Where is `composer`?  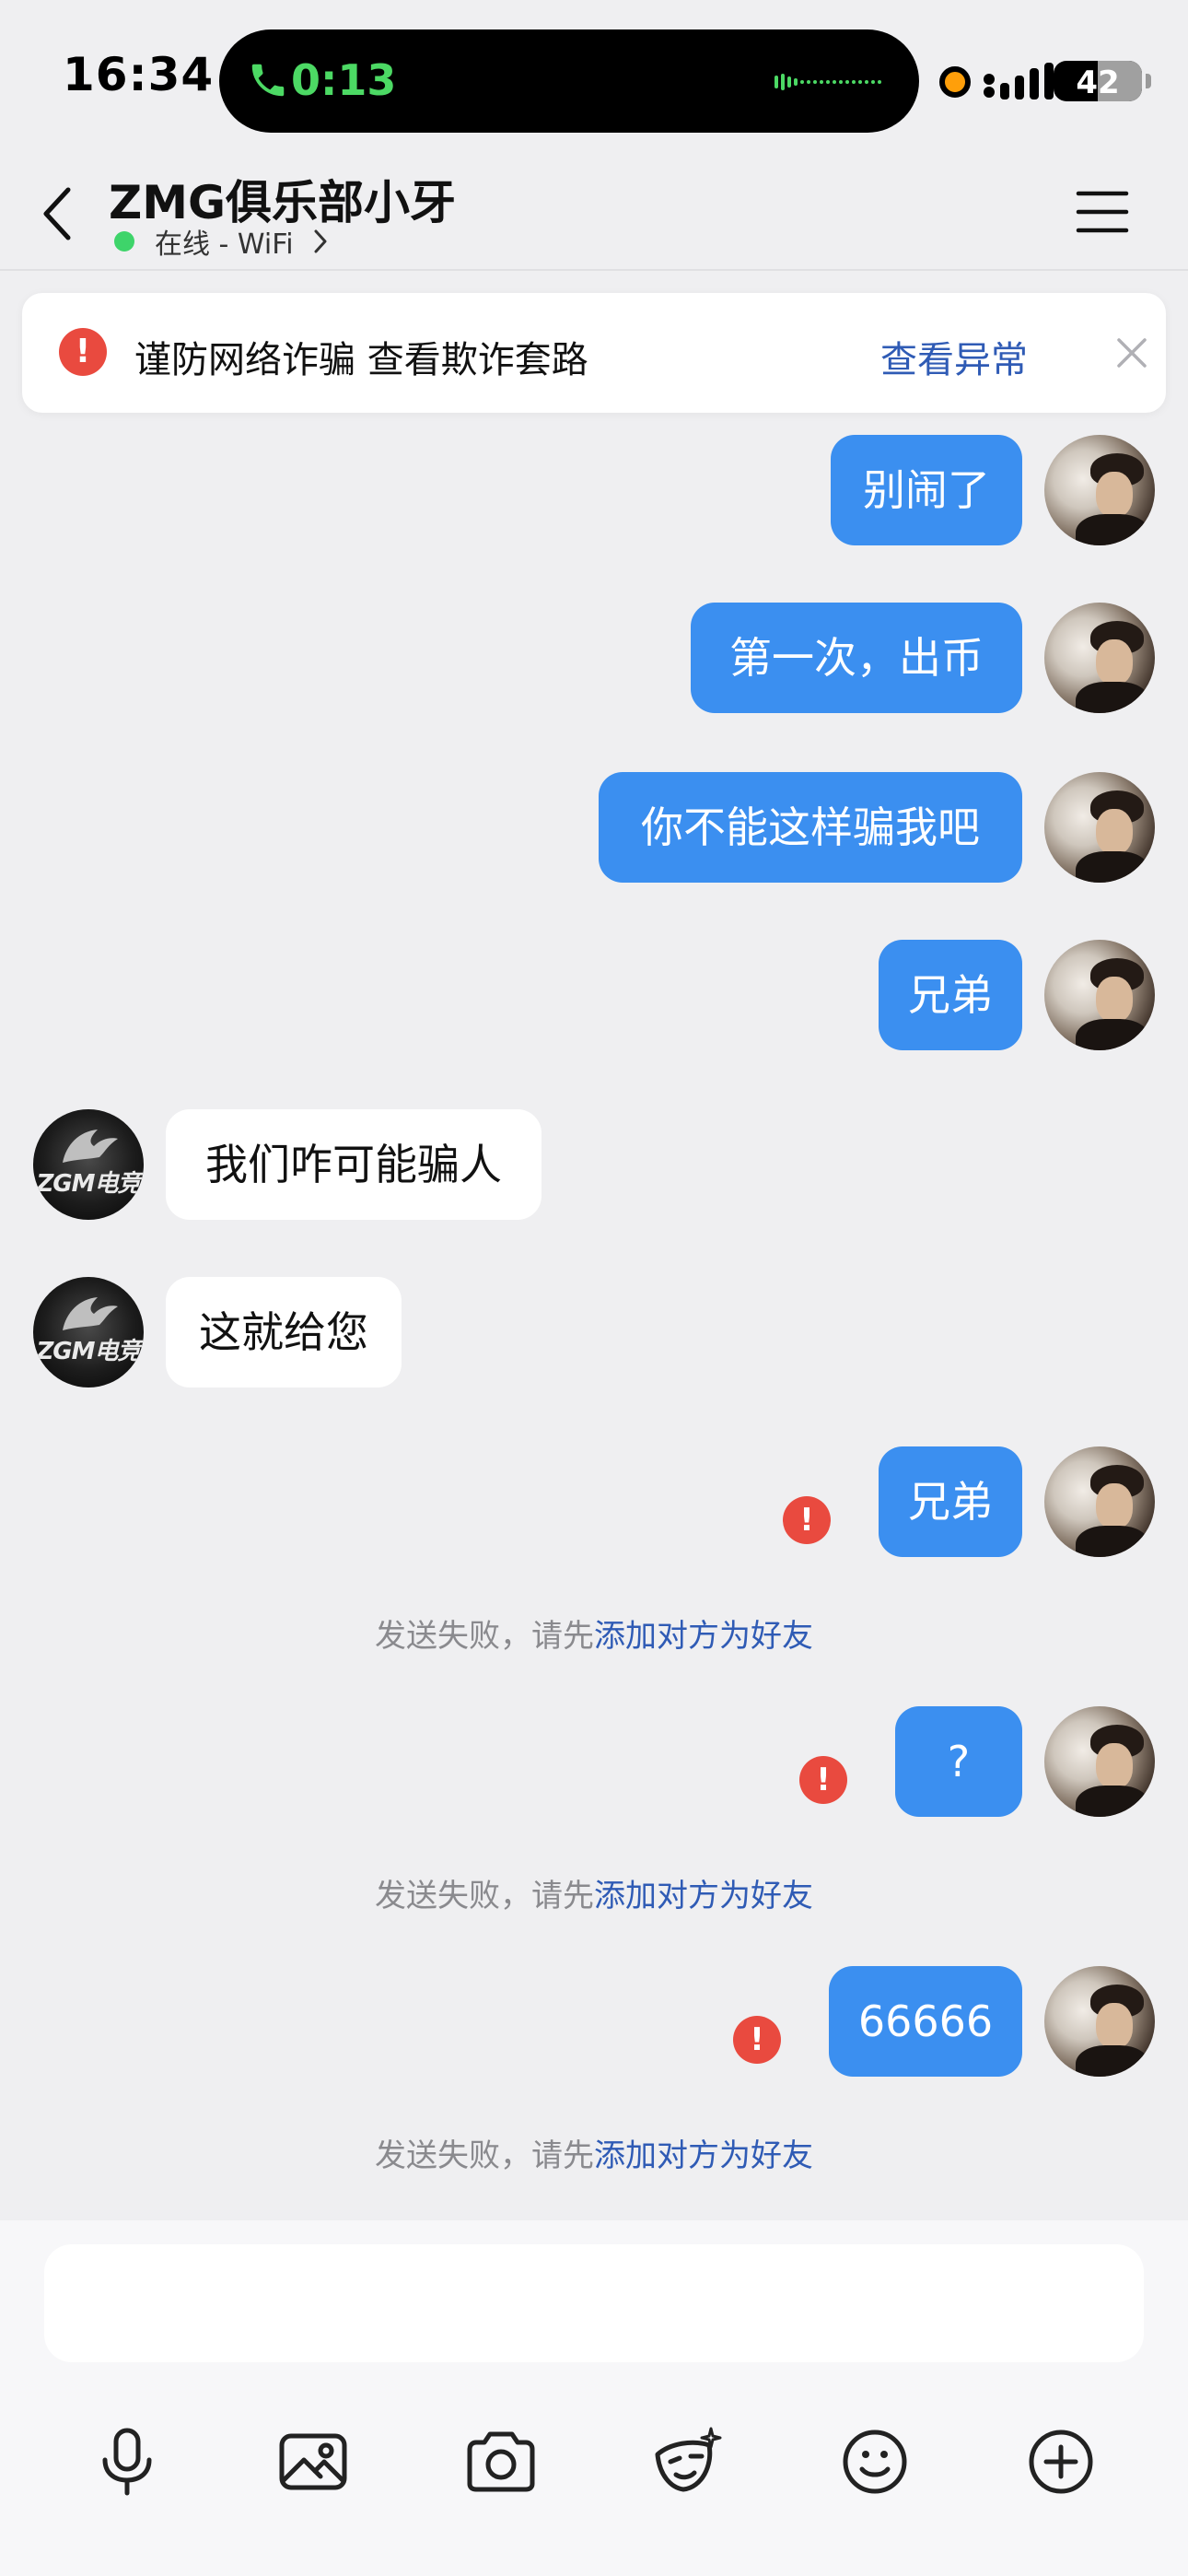
composer is located at coordinates (594, 2398).